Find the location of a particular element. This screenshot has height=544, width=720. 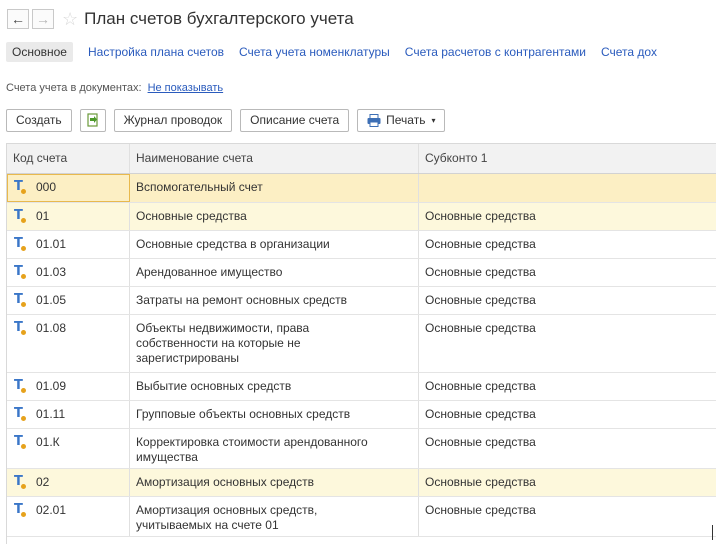

create-button: Создать is located at coordinates (39, 120).